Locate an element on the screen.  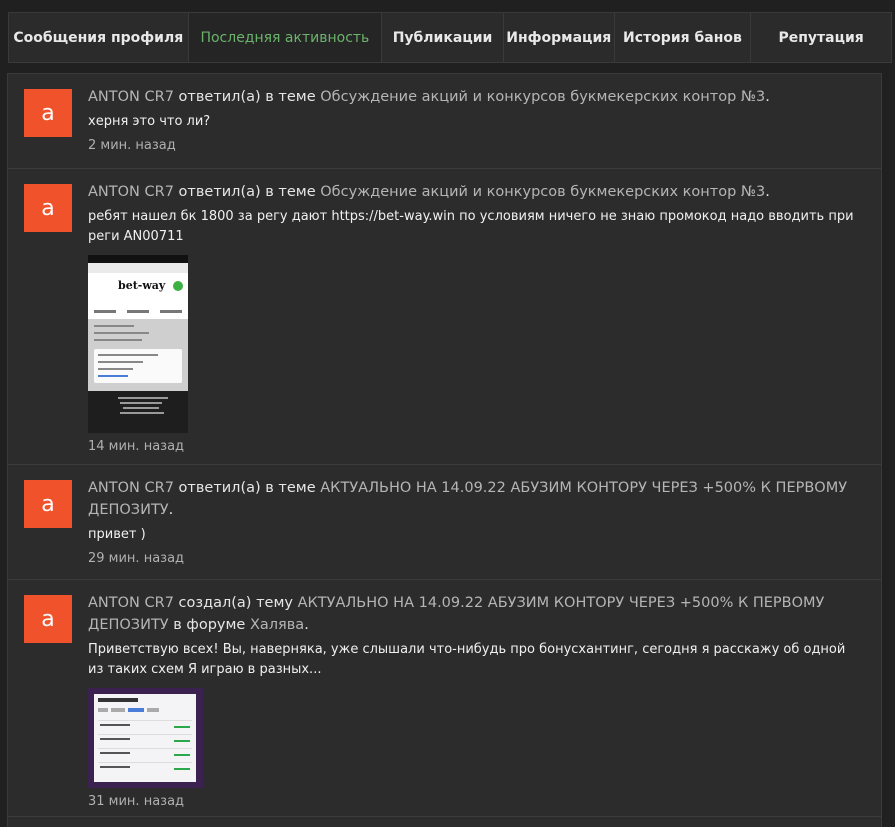
tab-latest-activity: Последняя активность is located at coordinates (285, 37).